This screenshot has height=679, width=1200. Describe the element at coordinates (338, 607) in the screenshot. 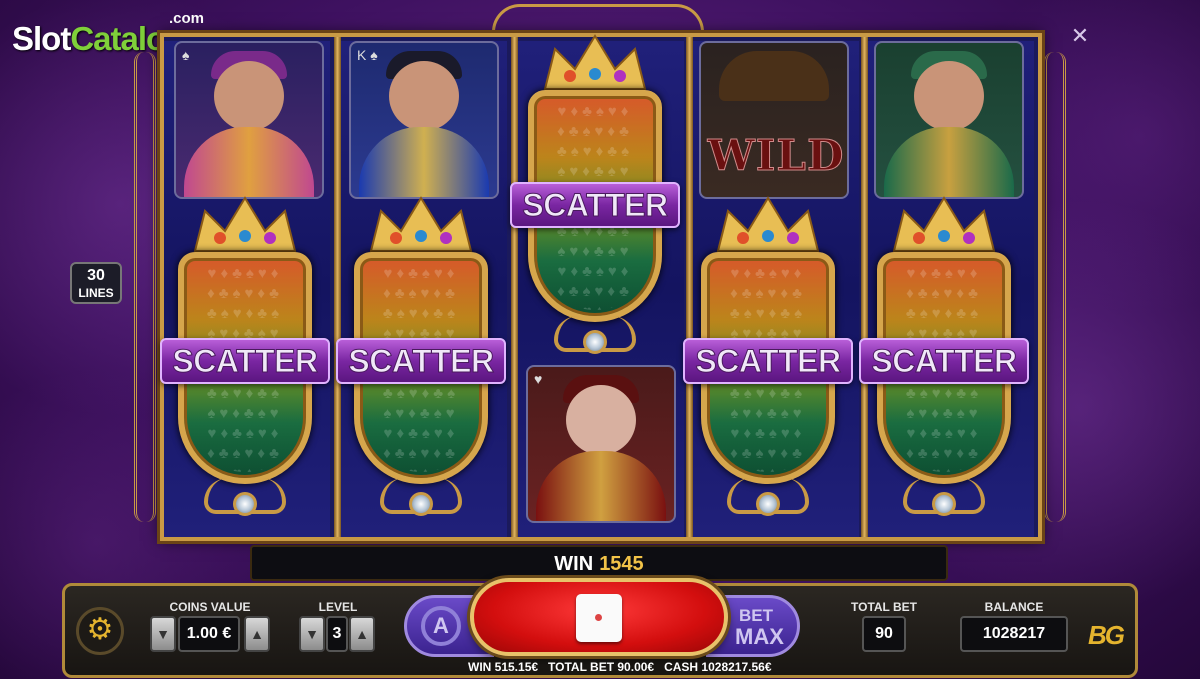

I see `level-label: LEVEL` at that location.